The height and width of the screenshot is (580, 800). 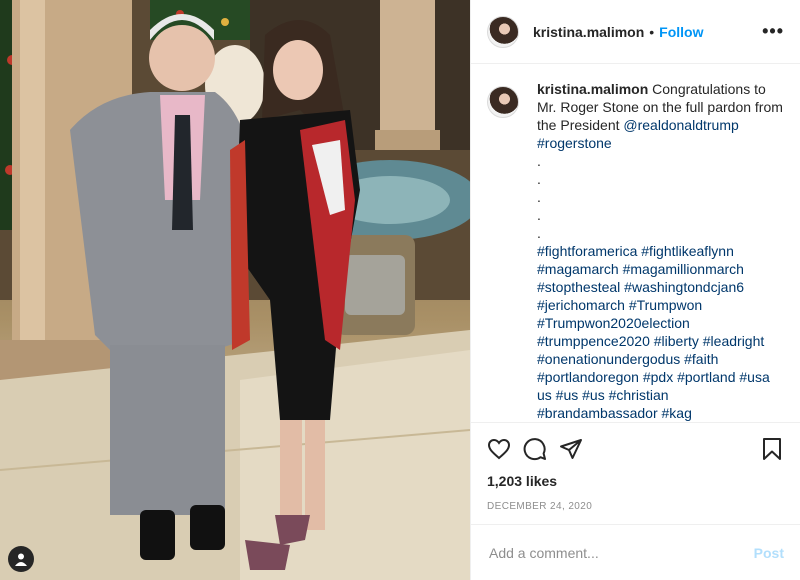 I want to click on author-username: kristina.malimon, so click(x=588, y=32).